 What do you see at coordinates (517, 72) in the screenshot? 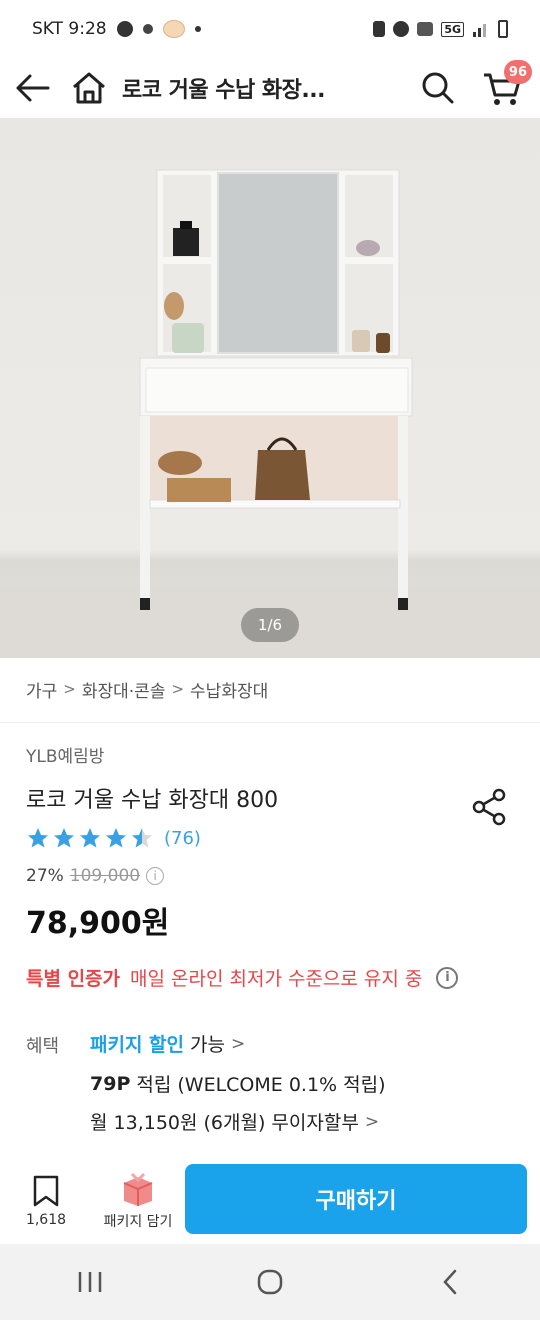
I see `cart-count-badge: 96` at bounding box center [517, 72].